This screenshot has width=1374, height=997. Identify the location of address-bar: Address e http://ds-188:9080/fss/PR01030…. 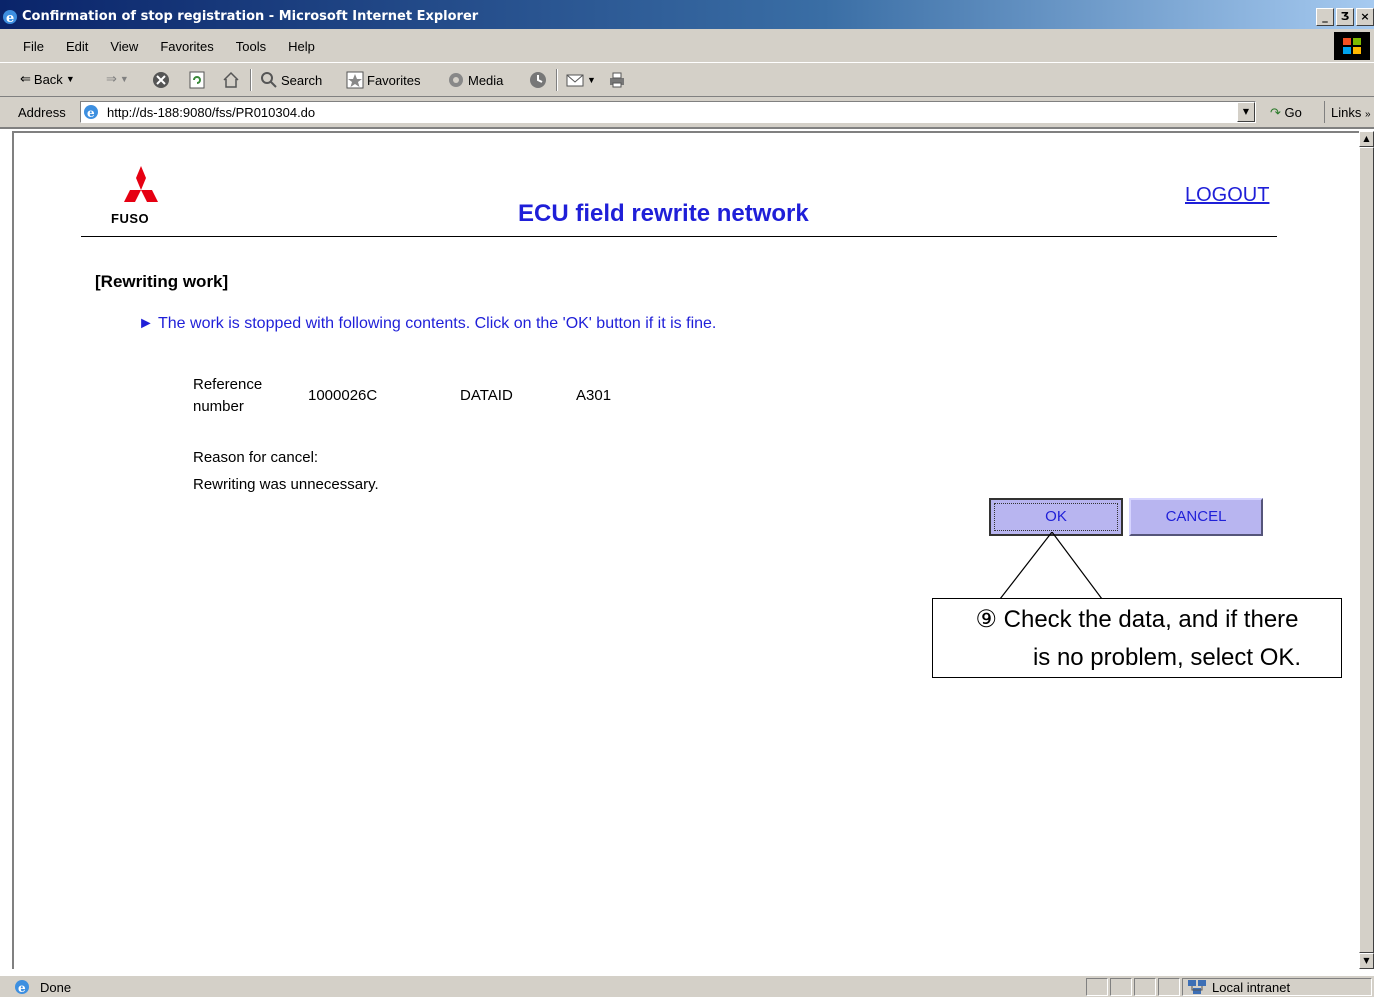
(687, 113).